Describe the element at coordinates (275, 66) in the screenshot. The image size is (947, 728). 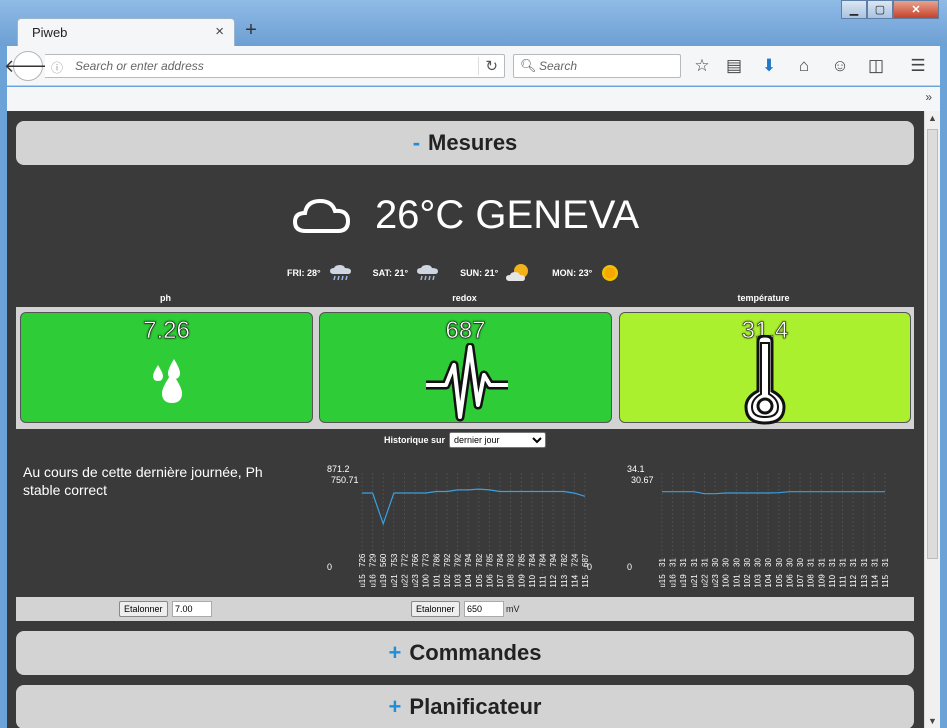
I see `address-bar: ⓘ Search or enter address ↻` at that location.